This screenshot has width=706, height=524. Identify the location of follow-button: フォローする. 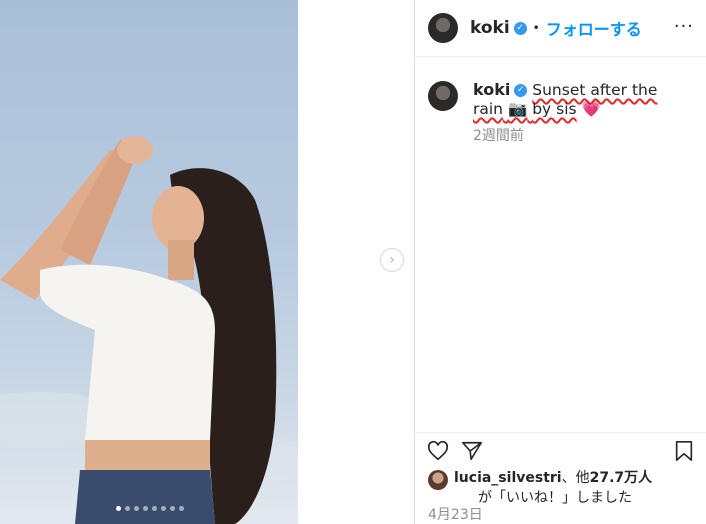
(594, 28).